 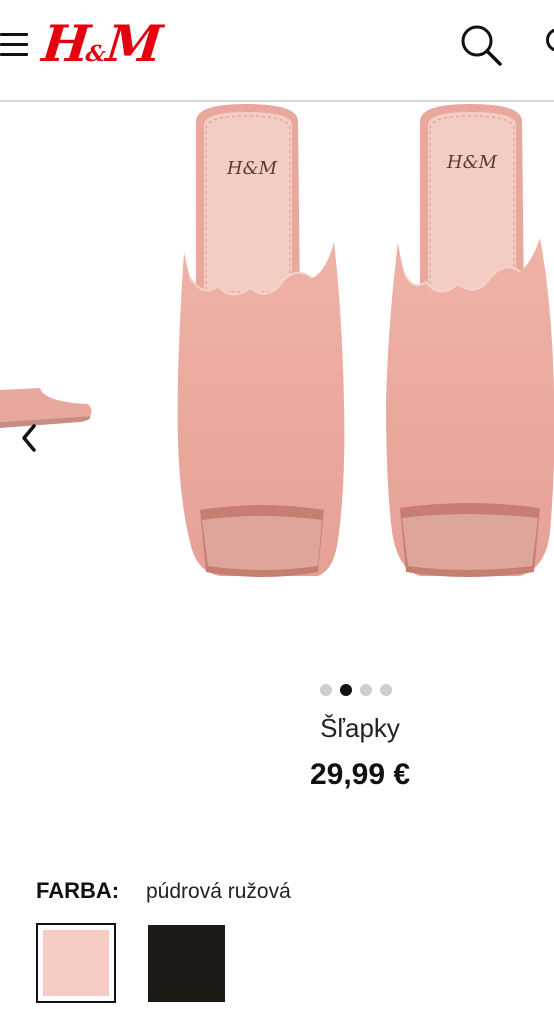 I want to click on color-swatch-black, so click(x=186, y=963).